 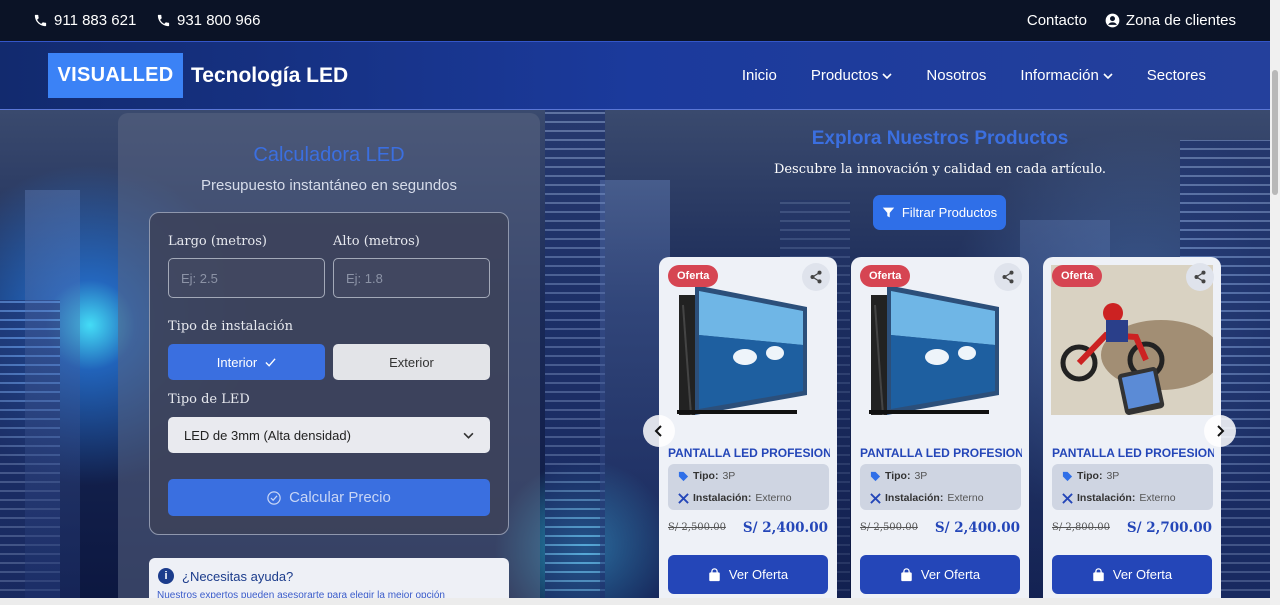 What do you see at coordinates (246, 362) in the screenshot?
I see `install-interior-button: Interior` at bounding box center [246, 362].